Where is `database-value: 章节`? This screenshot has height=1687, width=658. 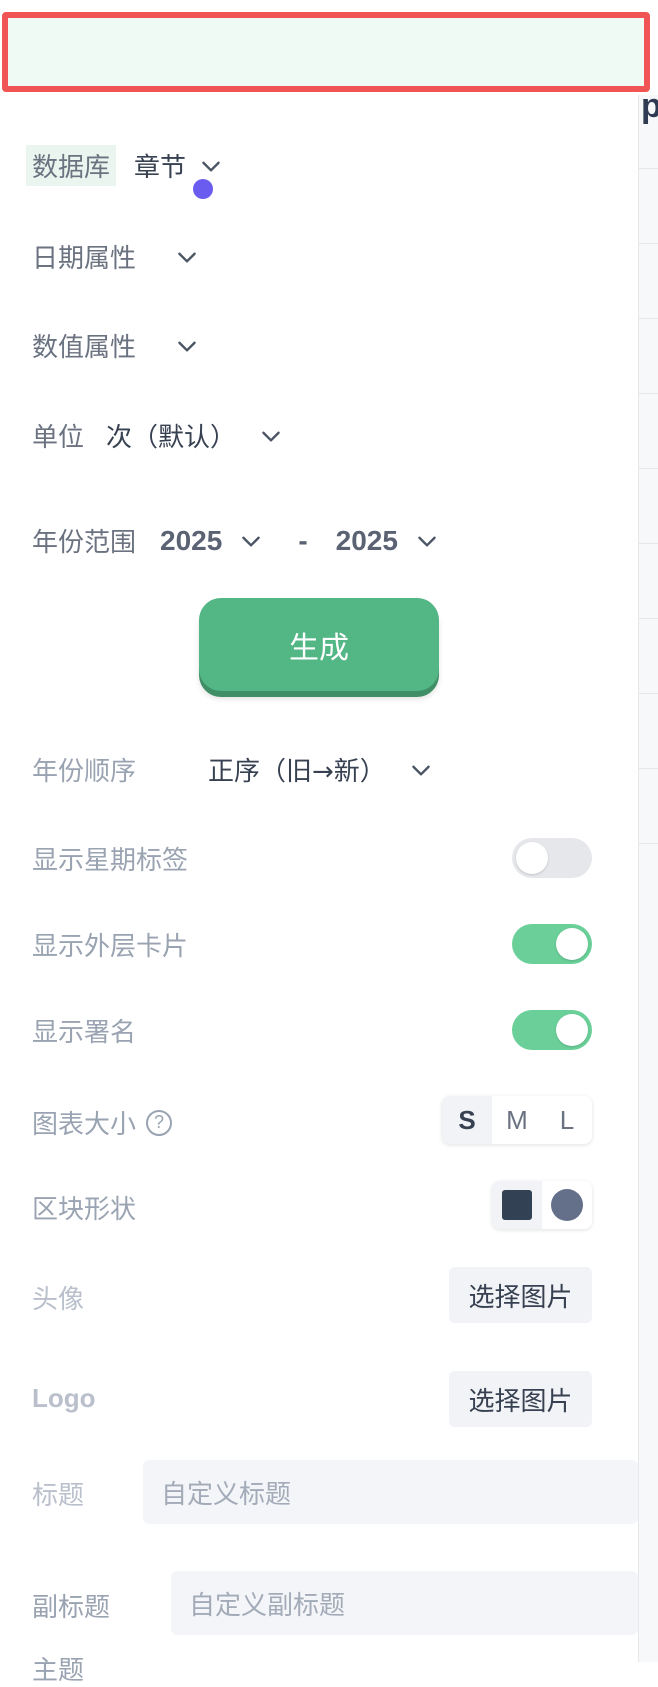
database-value: 章节 is located at coordinates (160, 168).